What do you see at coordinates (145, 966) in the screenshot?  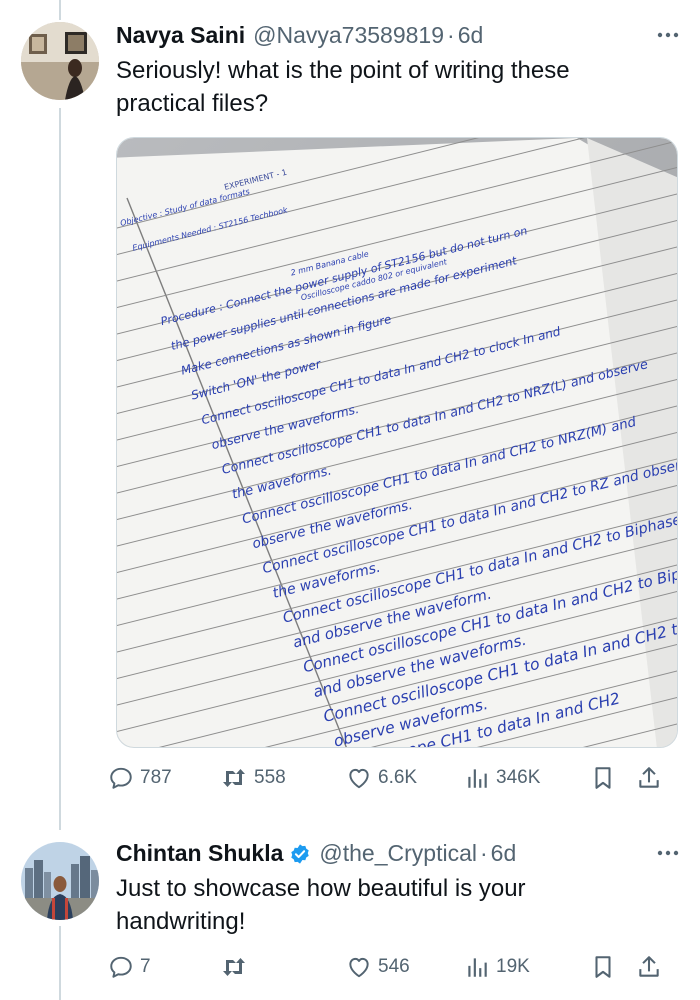 I see `reply-count: 7` at bounding box center [145, 966].